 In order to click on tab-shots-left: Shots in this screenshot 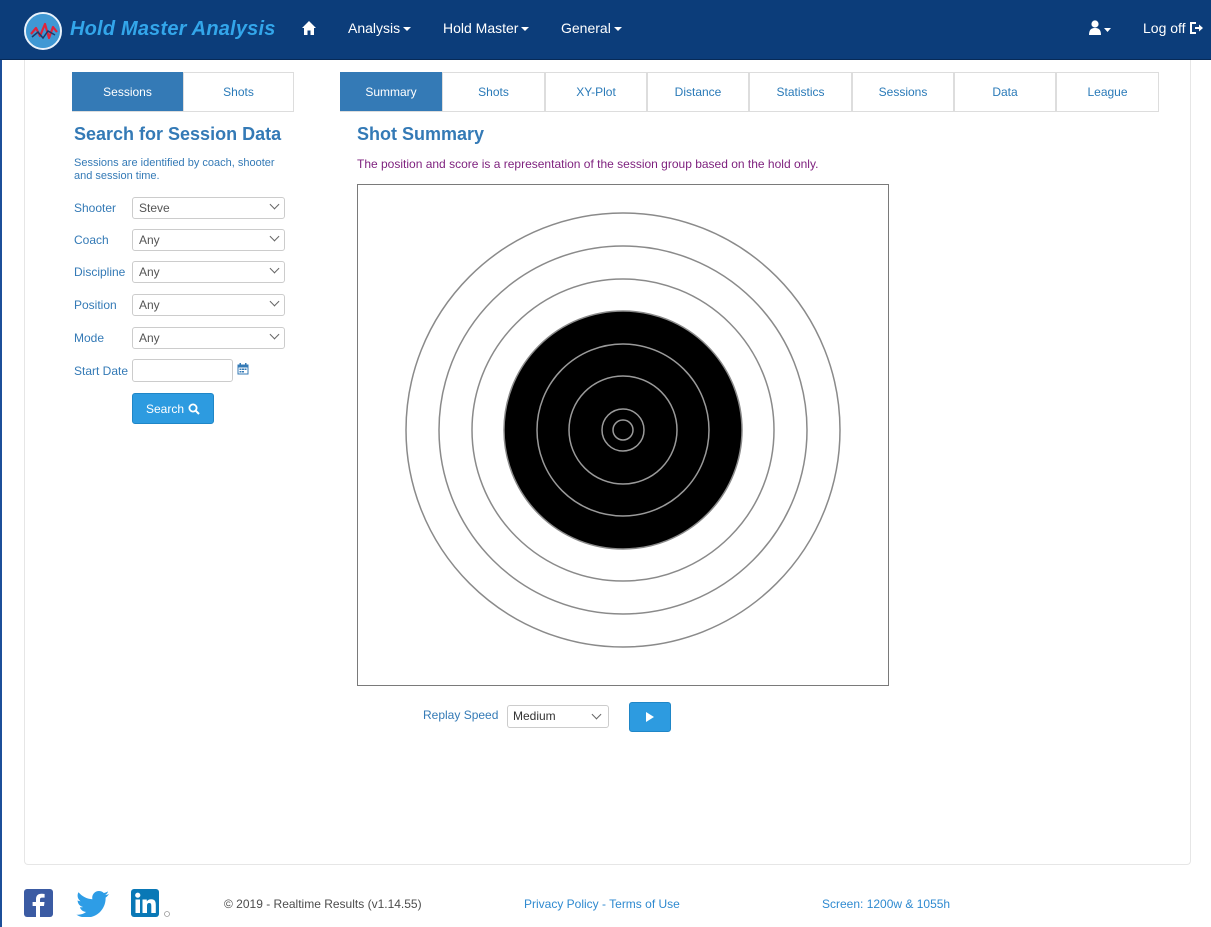, I will do `click(238, 91)`.